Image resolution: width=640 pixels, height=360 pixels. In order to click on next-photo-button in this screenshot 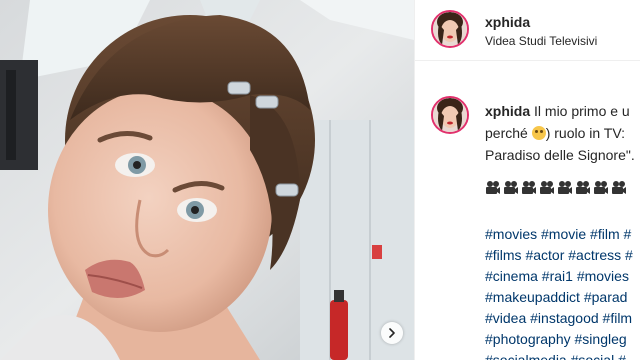, I will do `click(392, 333)`.